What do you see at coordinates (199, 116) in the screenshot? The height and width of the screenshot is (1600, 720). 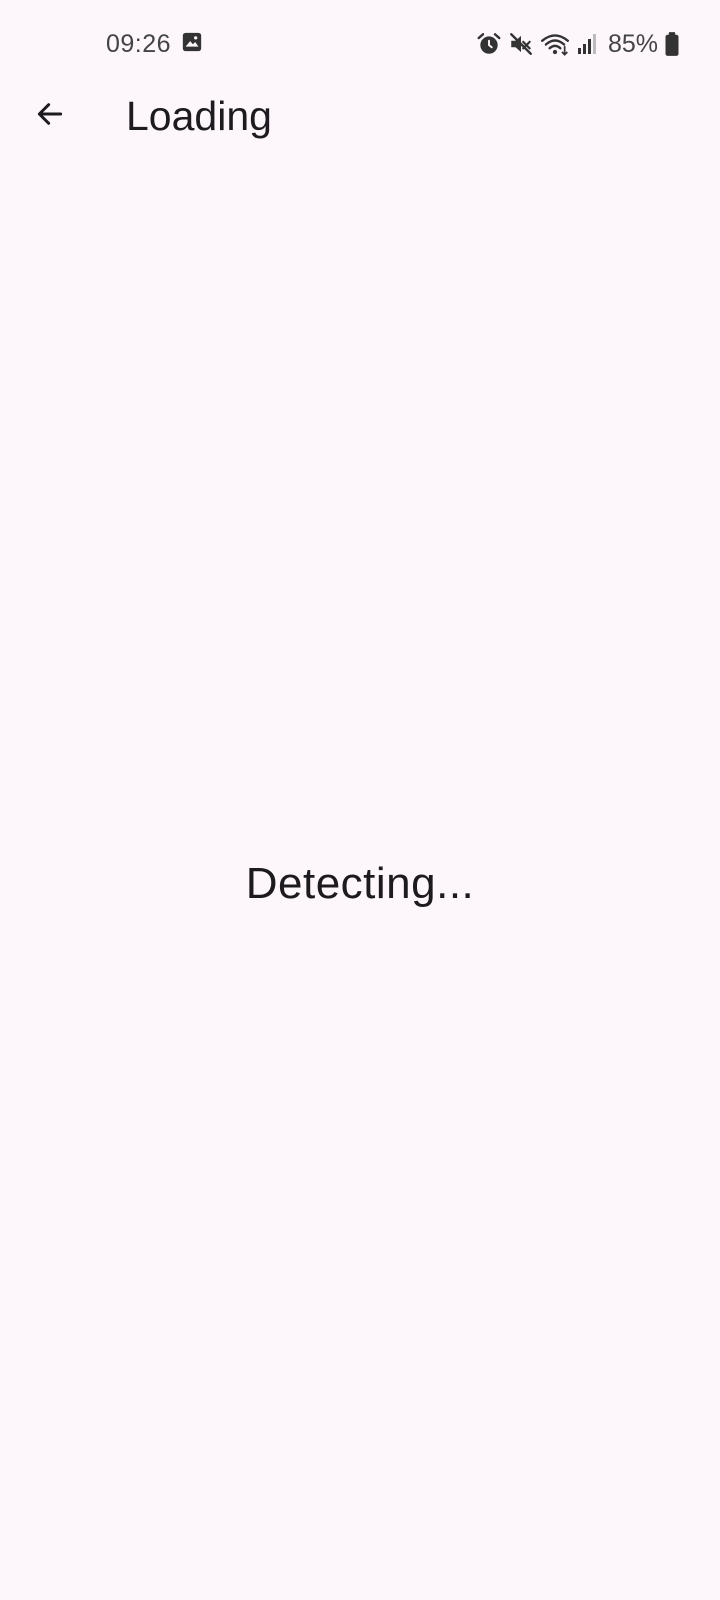 I see `page-title: Loading` at bounding box center [199, 116].